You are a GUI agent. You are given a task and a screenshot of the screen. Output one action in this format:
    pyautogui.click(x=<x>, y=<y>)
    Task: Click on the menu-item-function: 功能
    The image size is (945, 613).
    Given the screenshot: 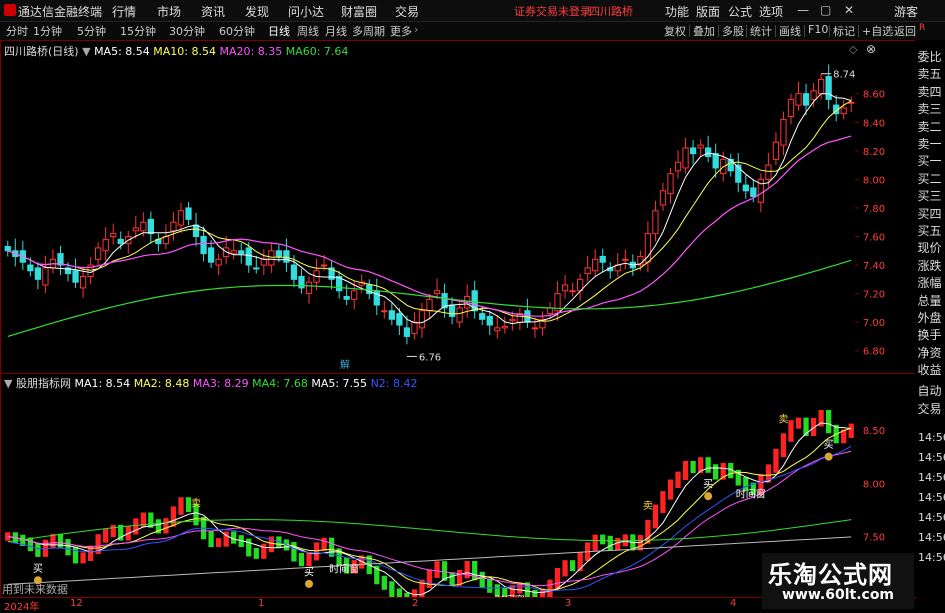 What is the action you would take?
    pyautogui.click(x=677, y=11)
    